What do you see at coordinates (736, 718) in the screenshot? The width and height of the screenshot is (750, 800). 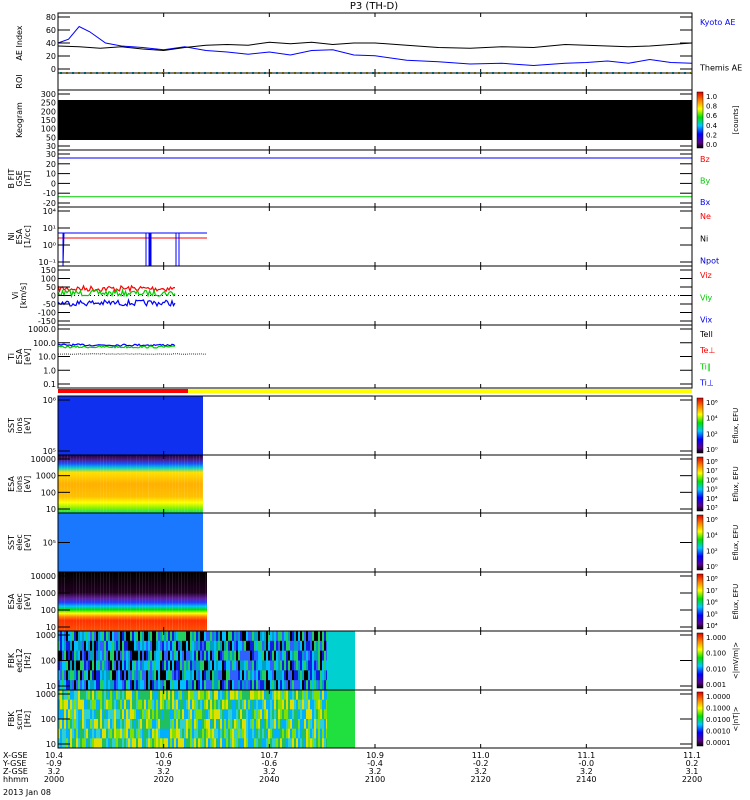 I see `colorbar-unit: <|nT|>` at bounding box center [736, 718].